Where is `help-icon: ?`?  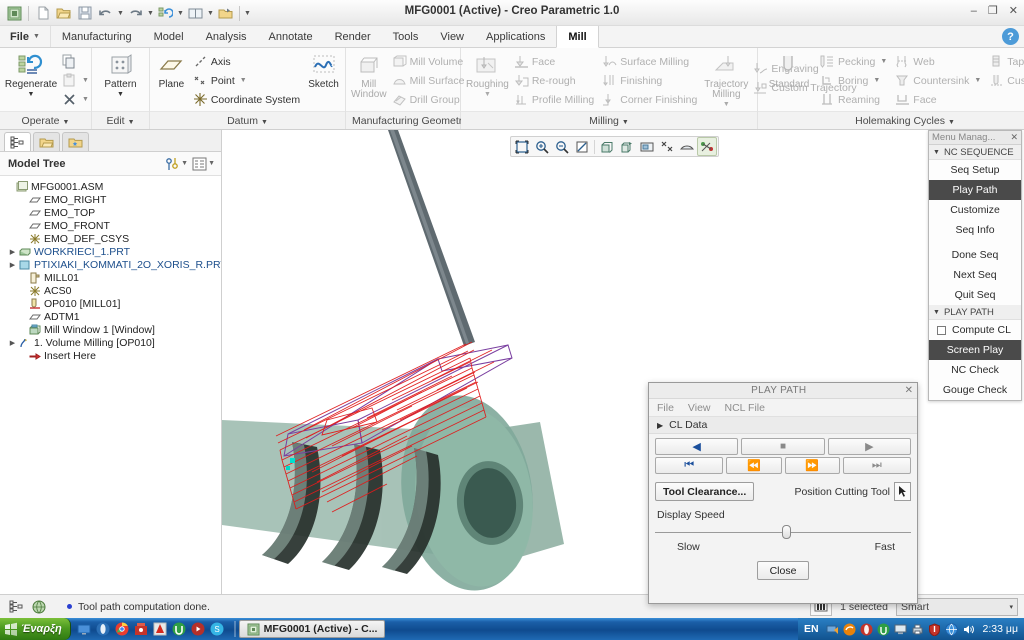 help-icon: ? is located at coordinates (1010, 36).